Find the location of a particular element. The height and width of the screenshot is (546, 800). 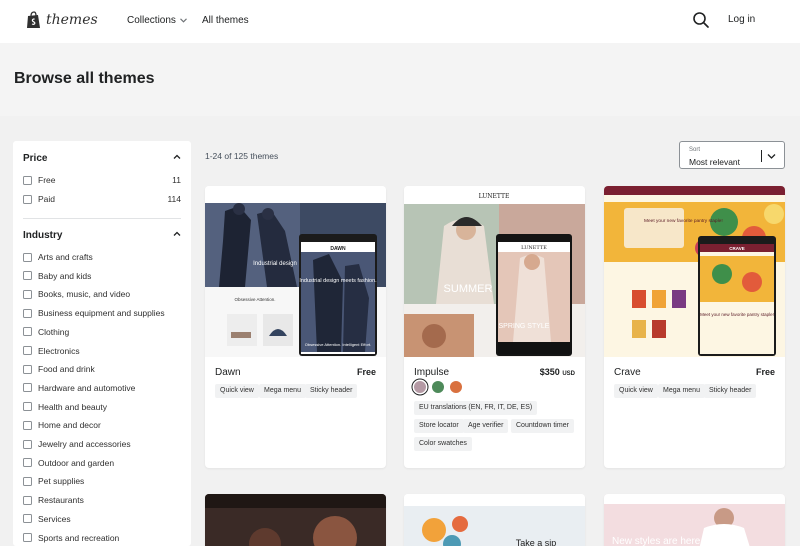

chevron-down-icon is located at coordinates (771, 156).